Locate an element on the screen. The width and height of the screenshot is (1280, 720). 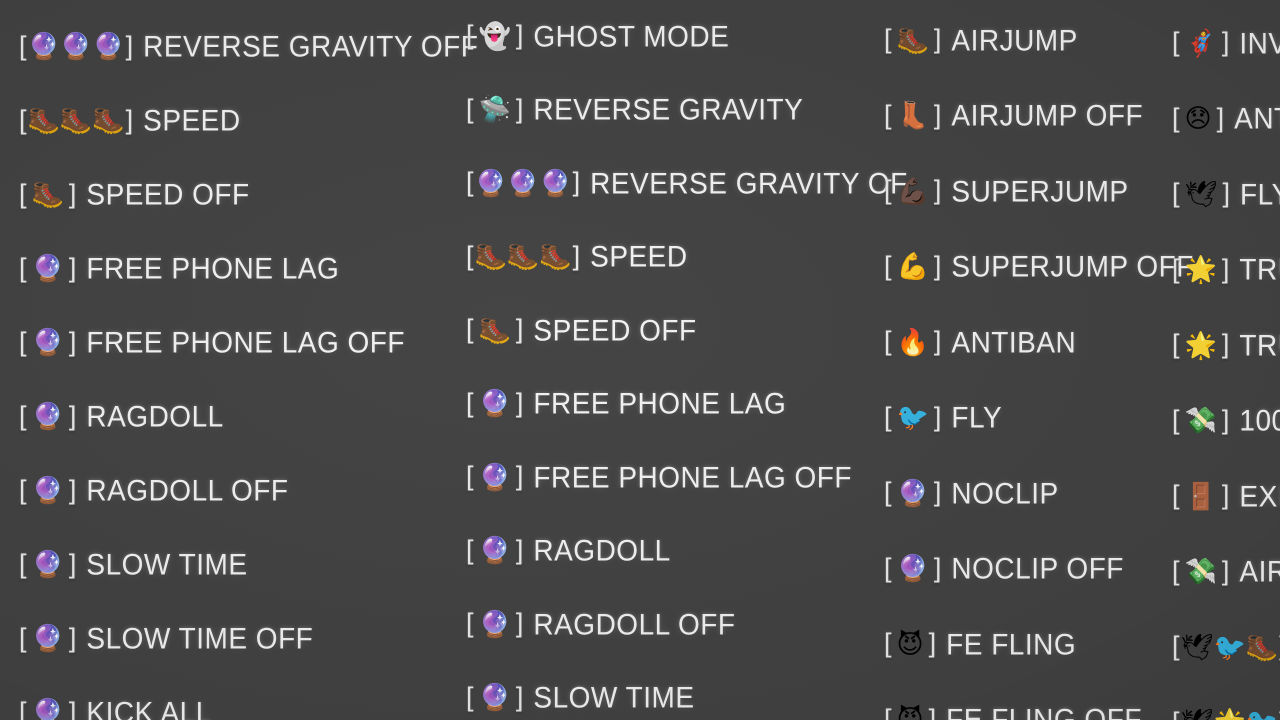
command-row: [🕊🌟🐦] is located at coordinates (1225, 703).